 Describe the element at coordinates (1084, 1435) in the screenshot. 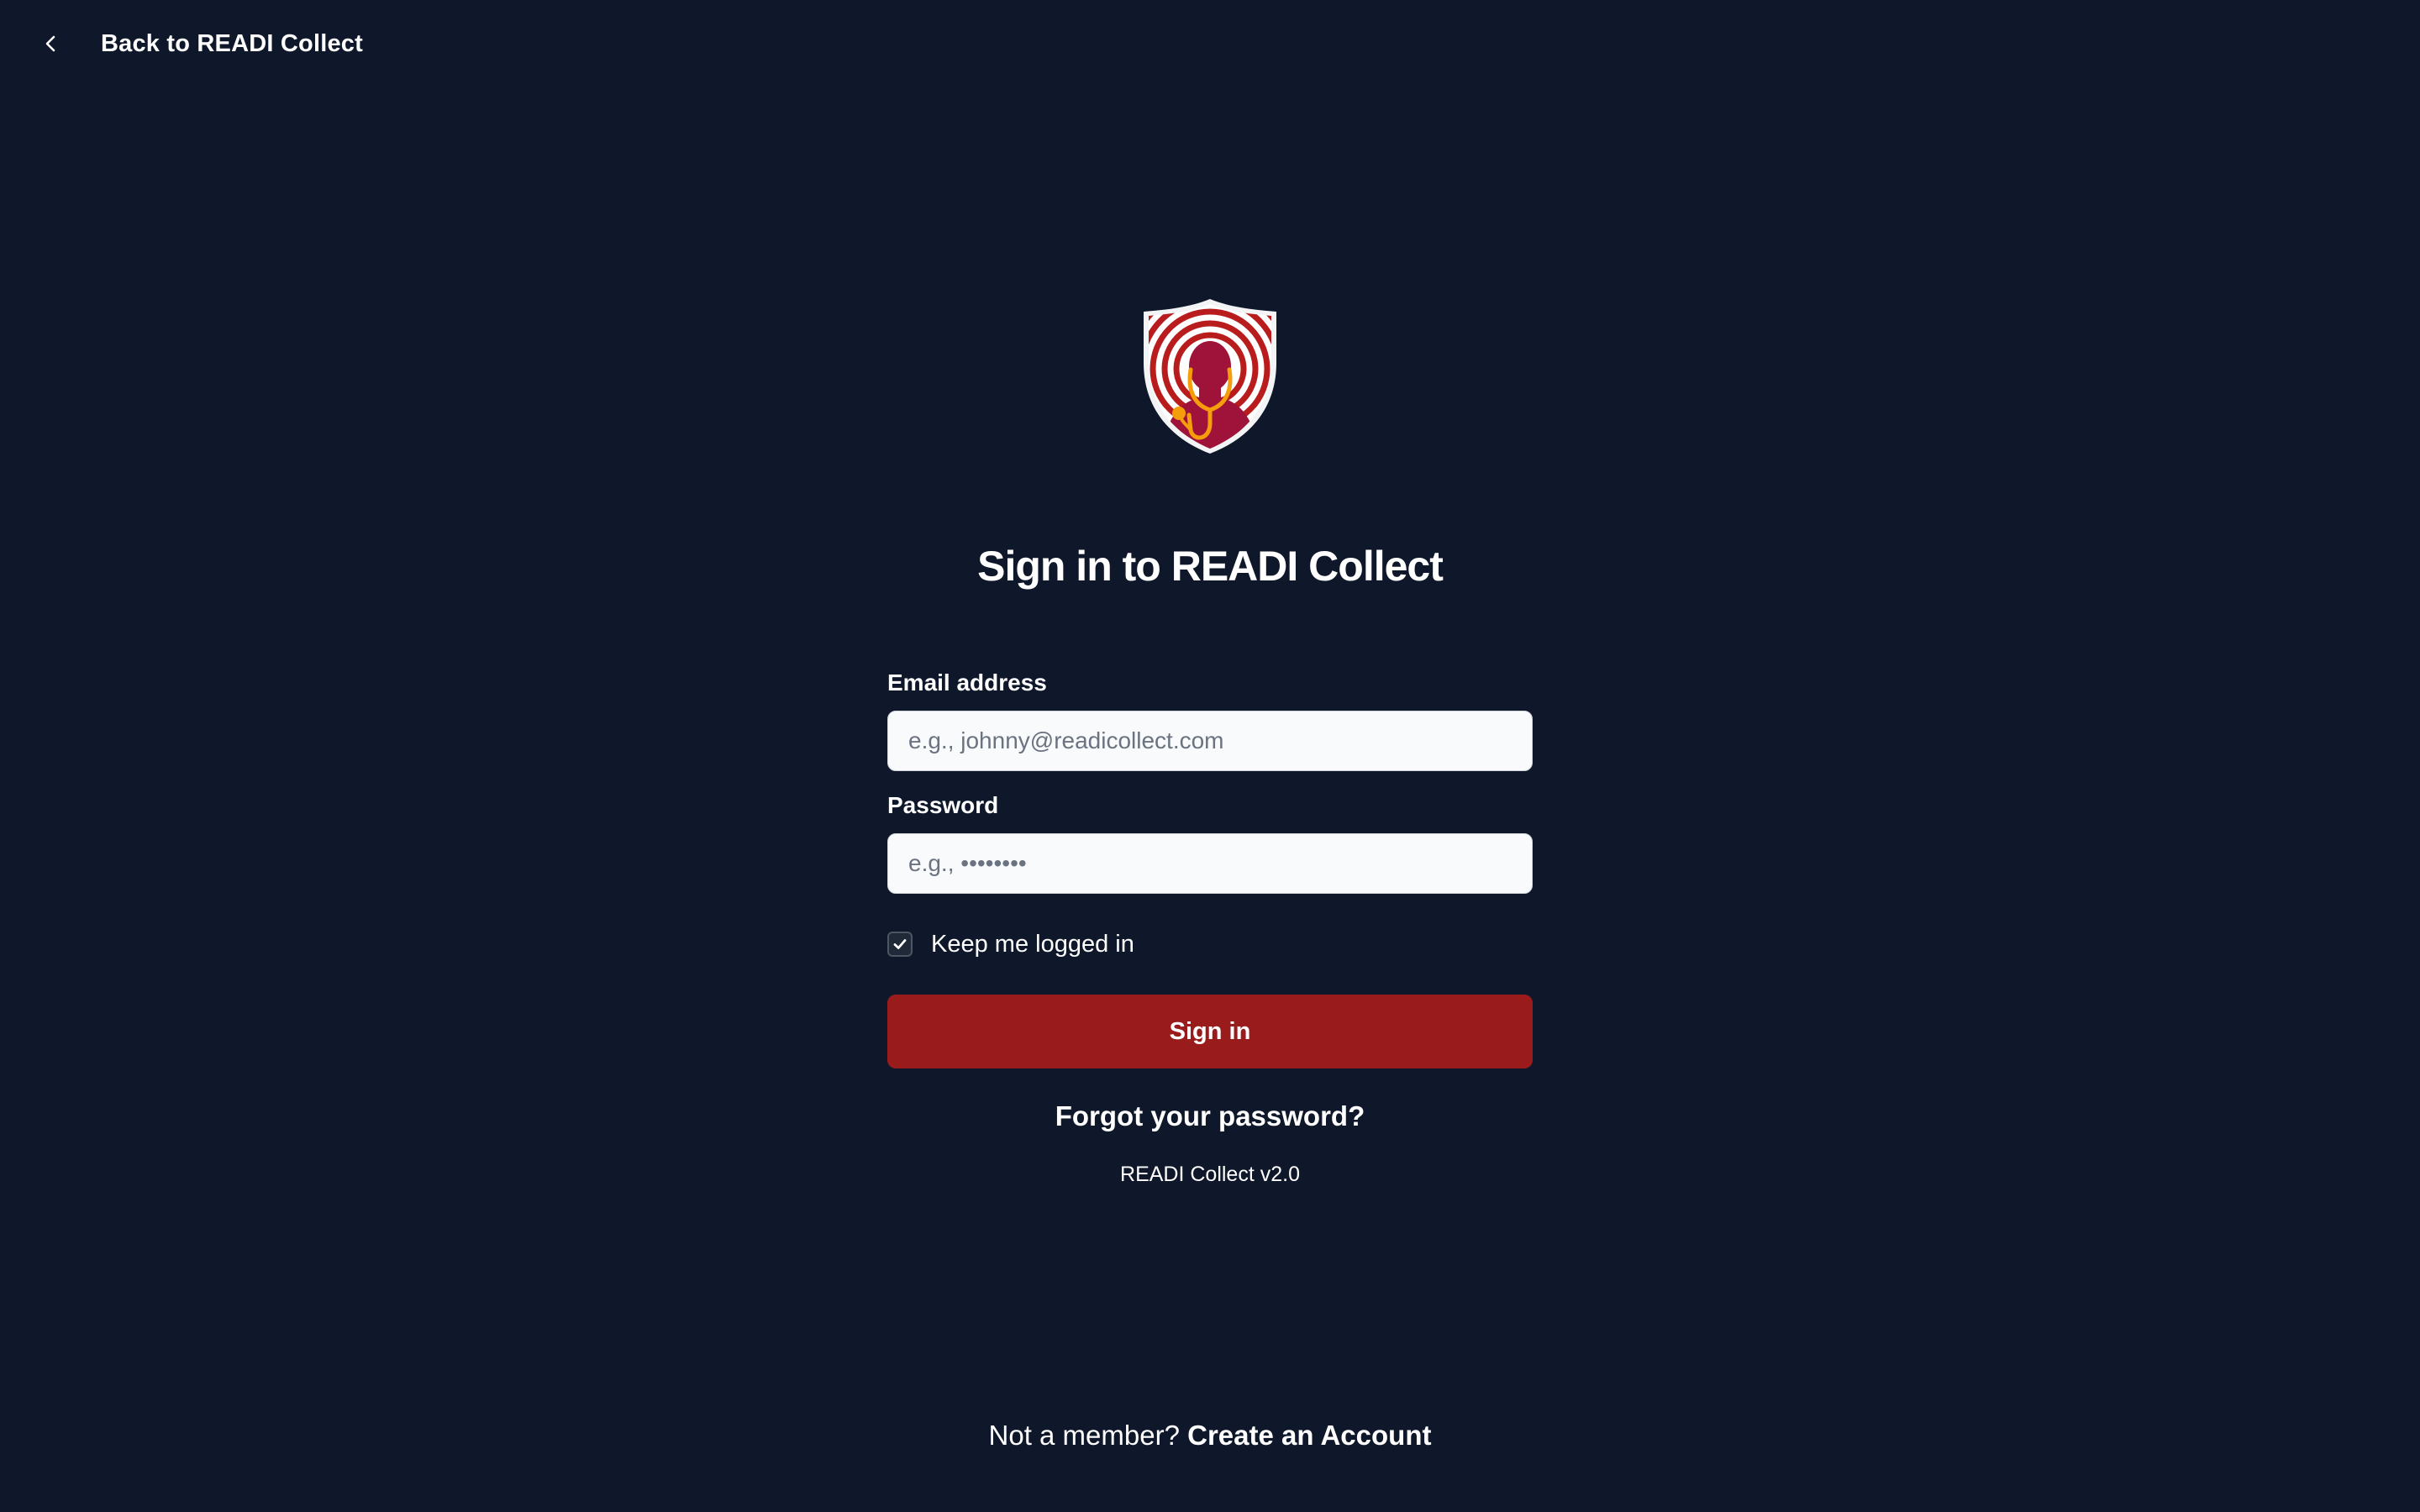

I see `not-a-member-text: Not a member?` at that location.